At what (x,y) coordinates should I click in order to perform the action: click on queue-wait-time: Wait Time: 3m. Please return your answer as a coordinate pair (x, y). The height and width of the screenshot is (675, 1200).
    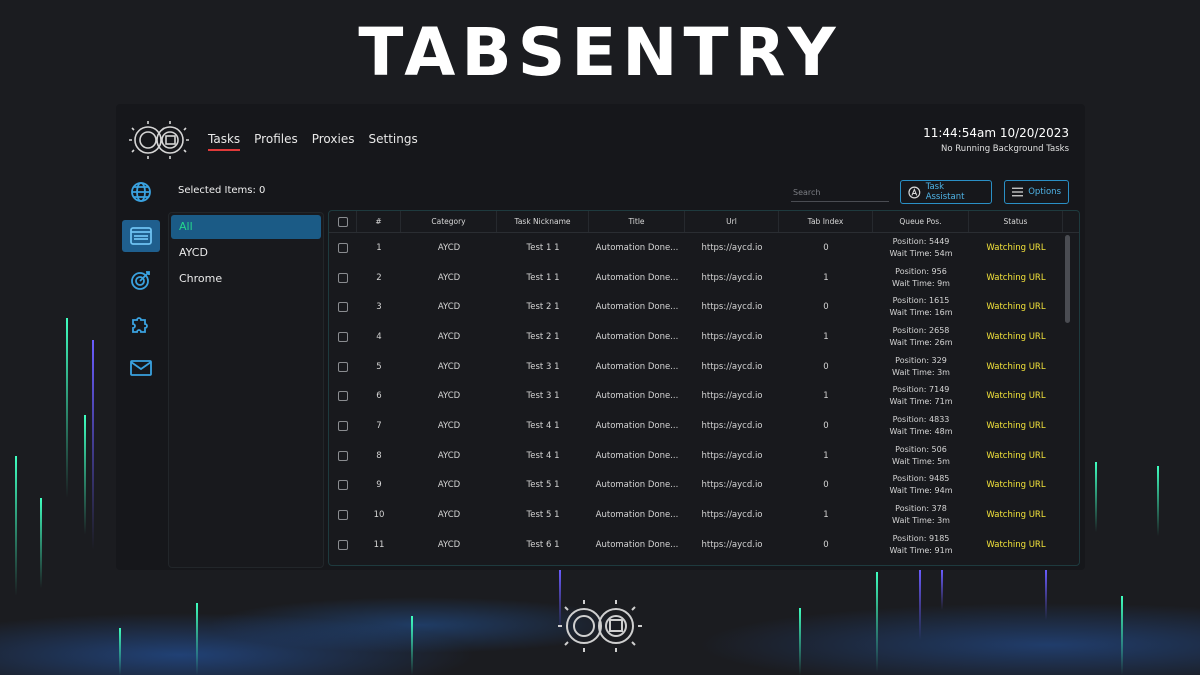
    Looking at the image, I should click on (921, 521).